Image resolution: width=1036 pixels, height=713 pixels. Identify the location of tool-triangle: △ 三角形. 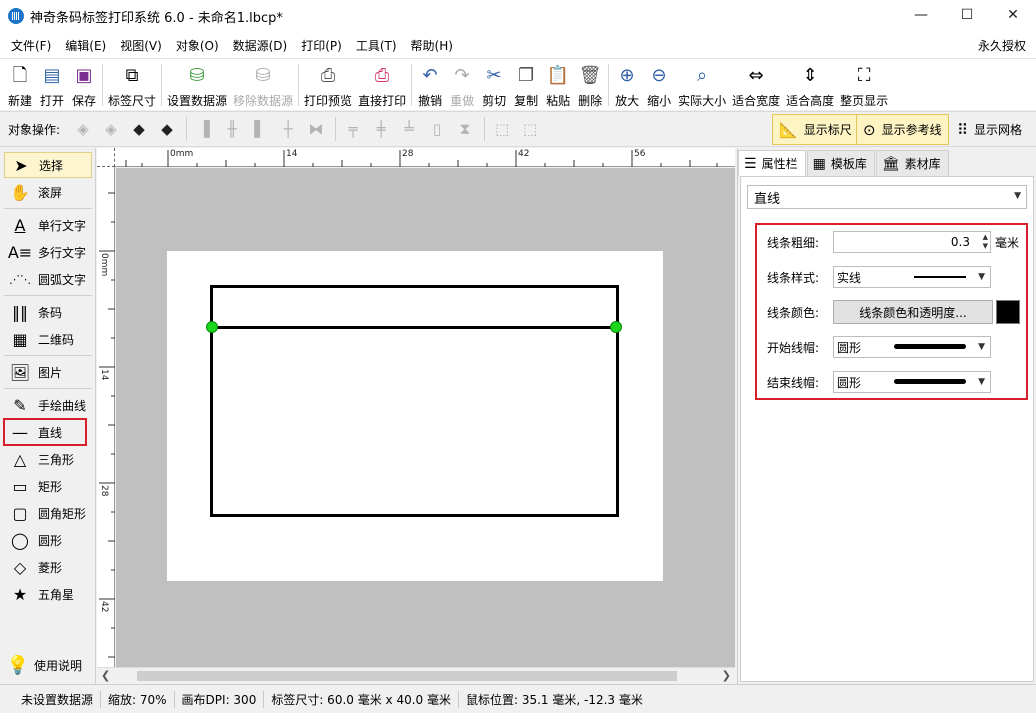
(48, 459).